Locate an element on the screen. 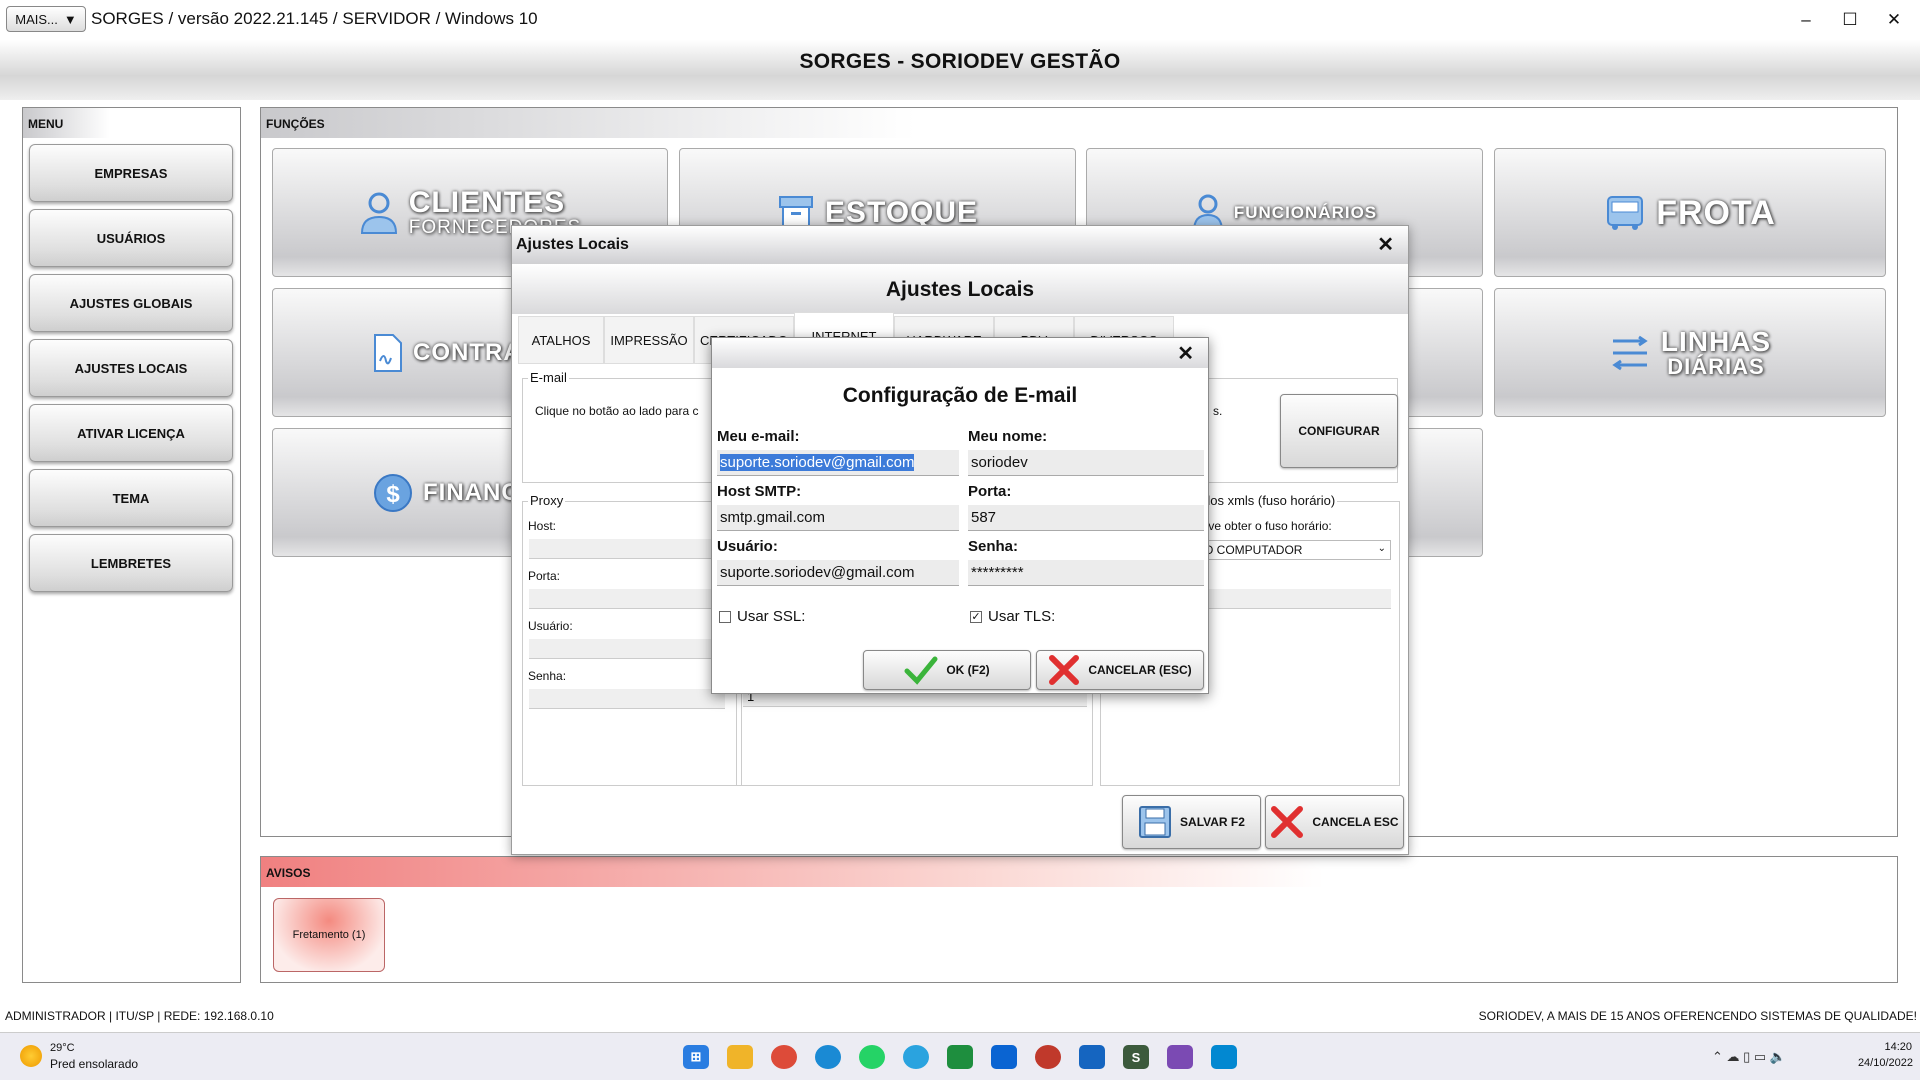 The image size is (1920, 1080). whatsapp-icon is located at coordinates (872, 1057).